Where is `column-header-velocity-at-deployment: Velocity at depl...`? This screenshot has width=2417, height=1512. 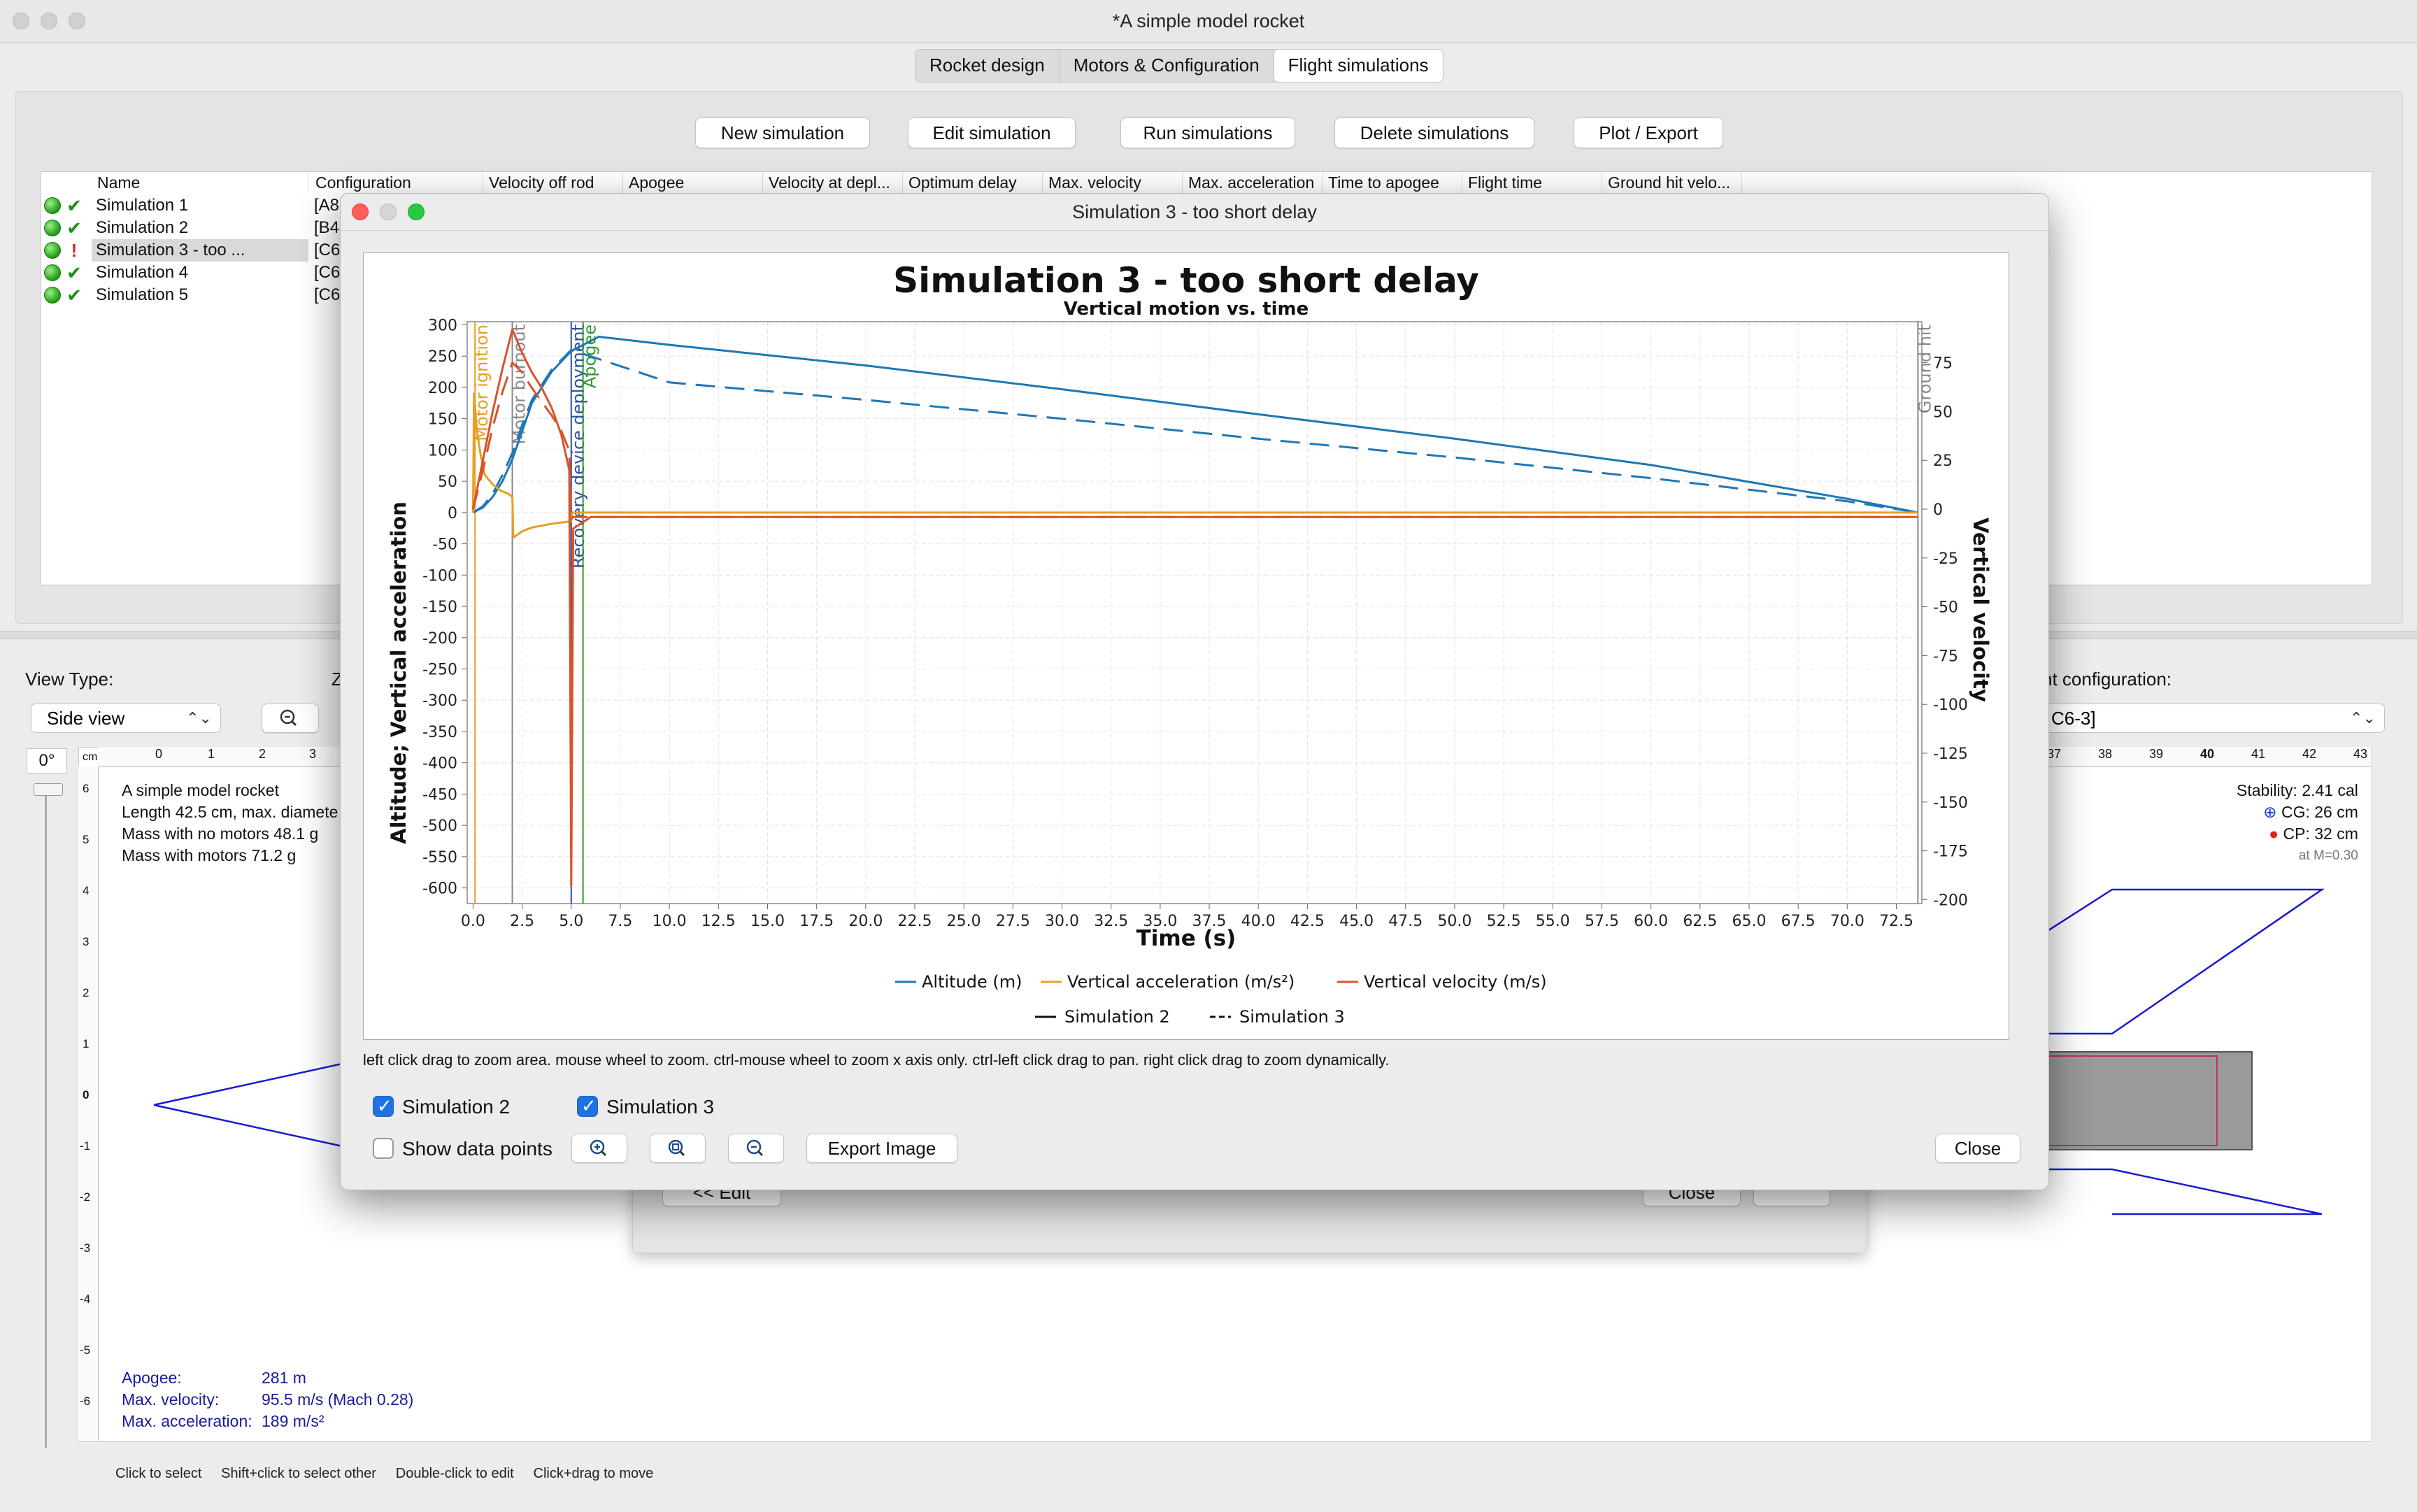
column-header-velocity-at-deployment: Velocity at depl... is located at coordinates (833, 182).